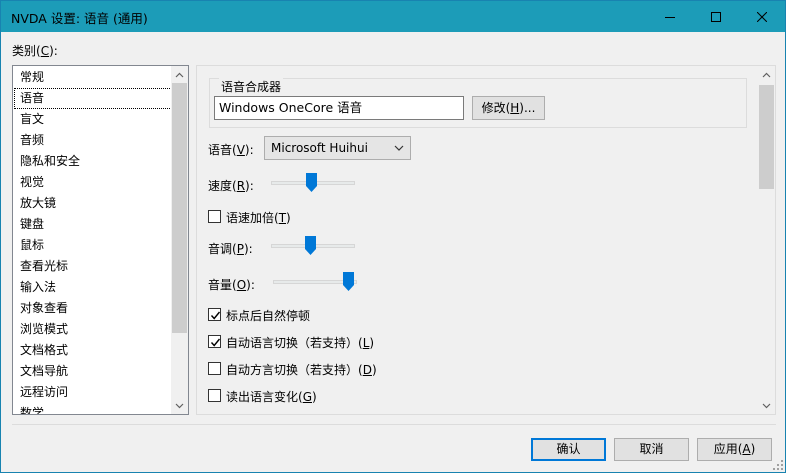 The height and width of the screenshot is (473, 786). I want to click on category-scroll-thumb, so click(179, 208).